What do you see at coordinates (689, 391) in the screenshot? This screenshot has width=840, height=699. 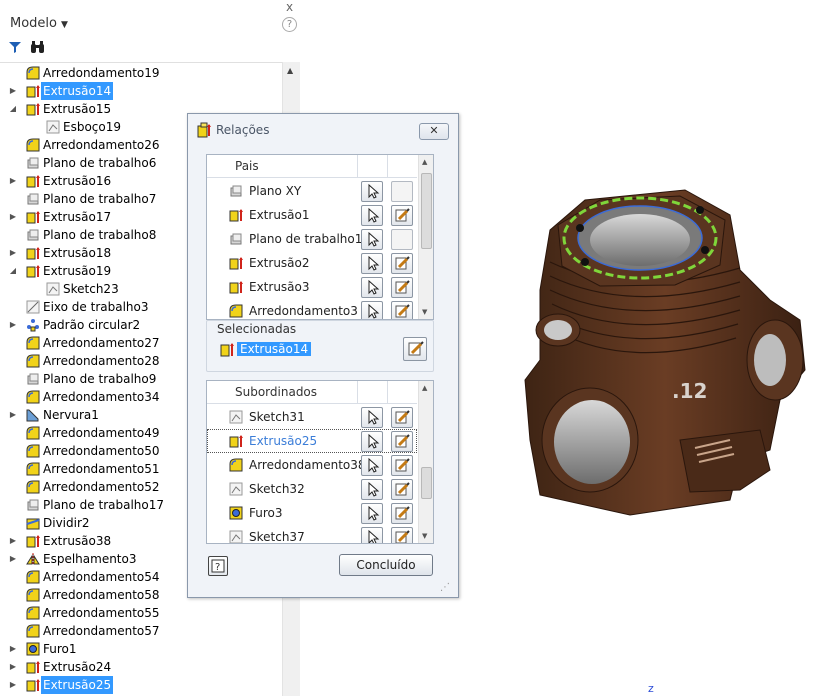 I see `part-engraving-text: .12` at bounding box center [689, 391].